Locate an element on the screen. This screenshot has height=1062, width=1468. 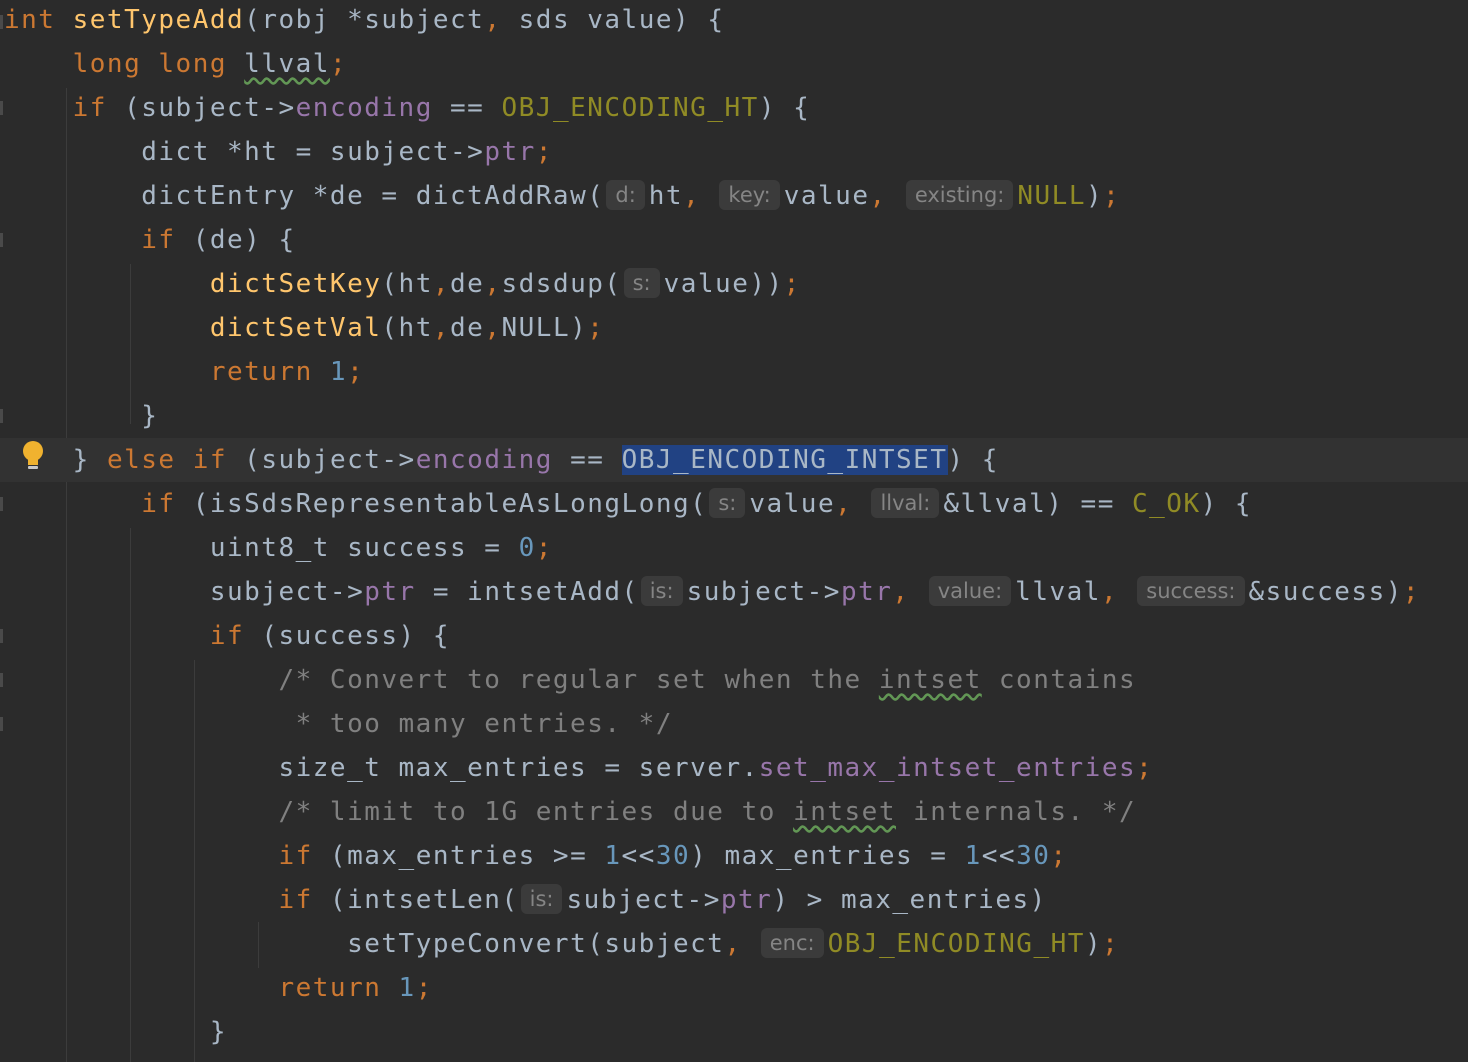
code-line: subject->ptr = intsetAdd(is is located at coordinates (710, 592).